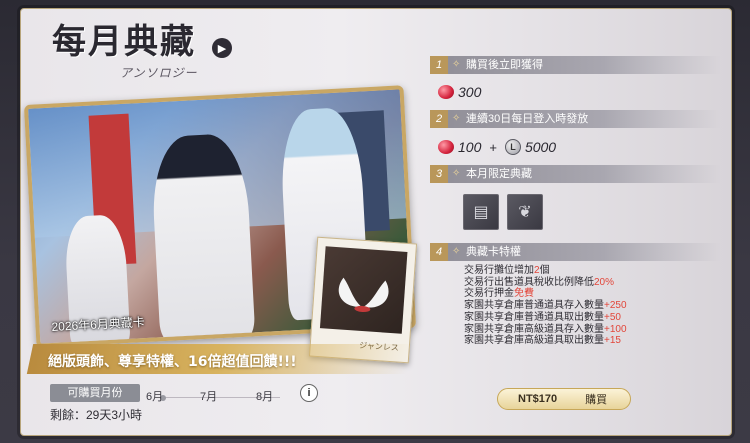 The image size is (750, 443). I want to click on section-title: 購買後立即獲得, so click(504, 65).